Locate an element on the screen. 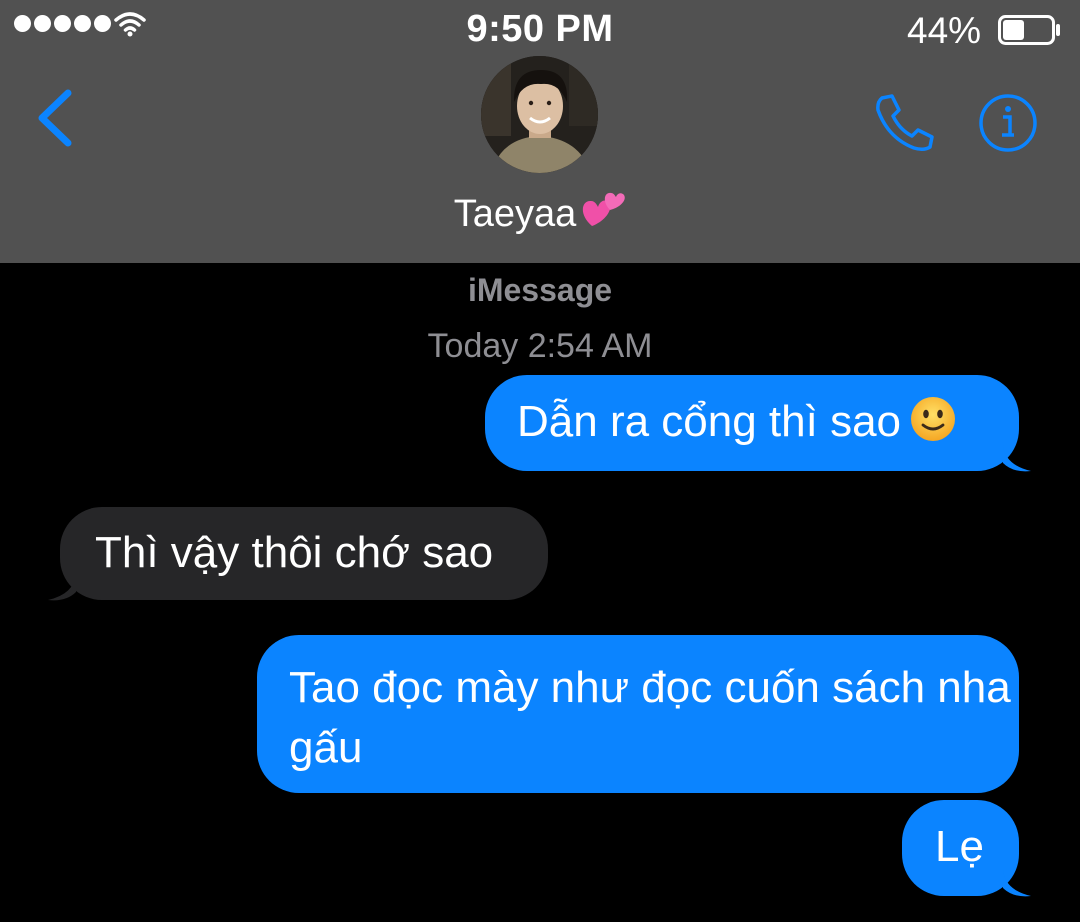 The height and width of the screenshot is (922, 1080). service-label: iMessage is located at coordinates (540, 290).